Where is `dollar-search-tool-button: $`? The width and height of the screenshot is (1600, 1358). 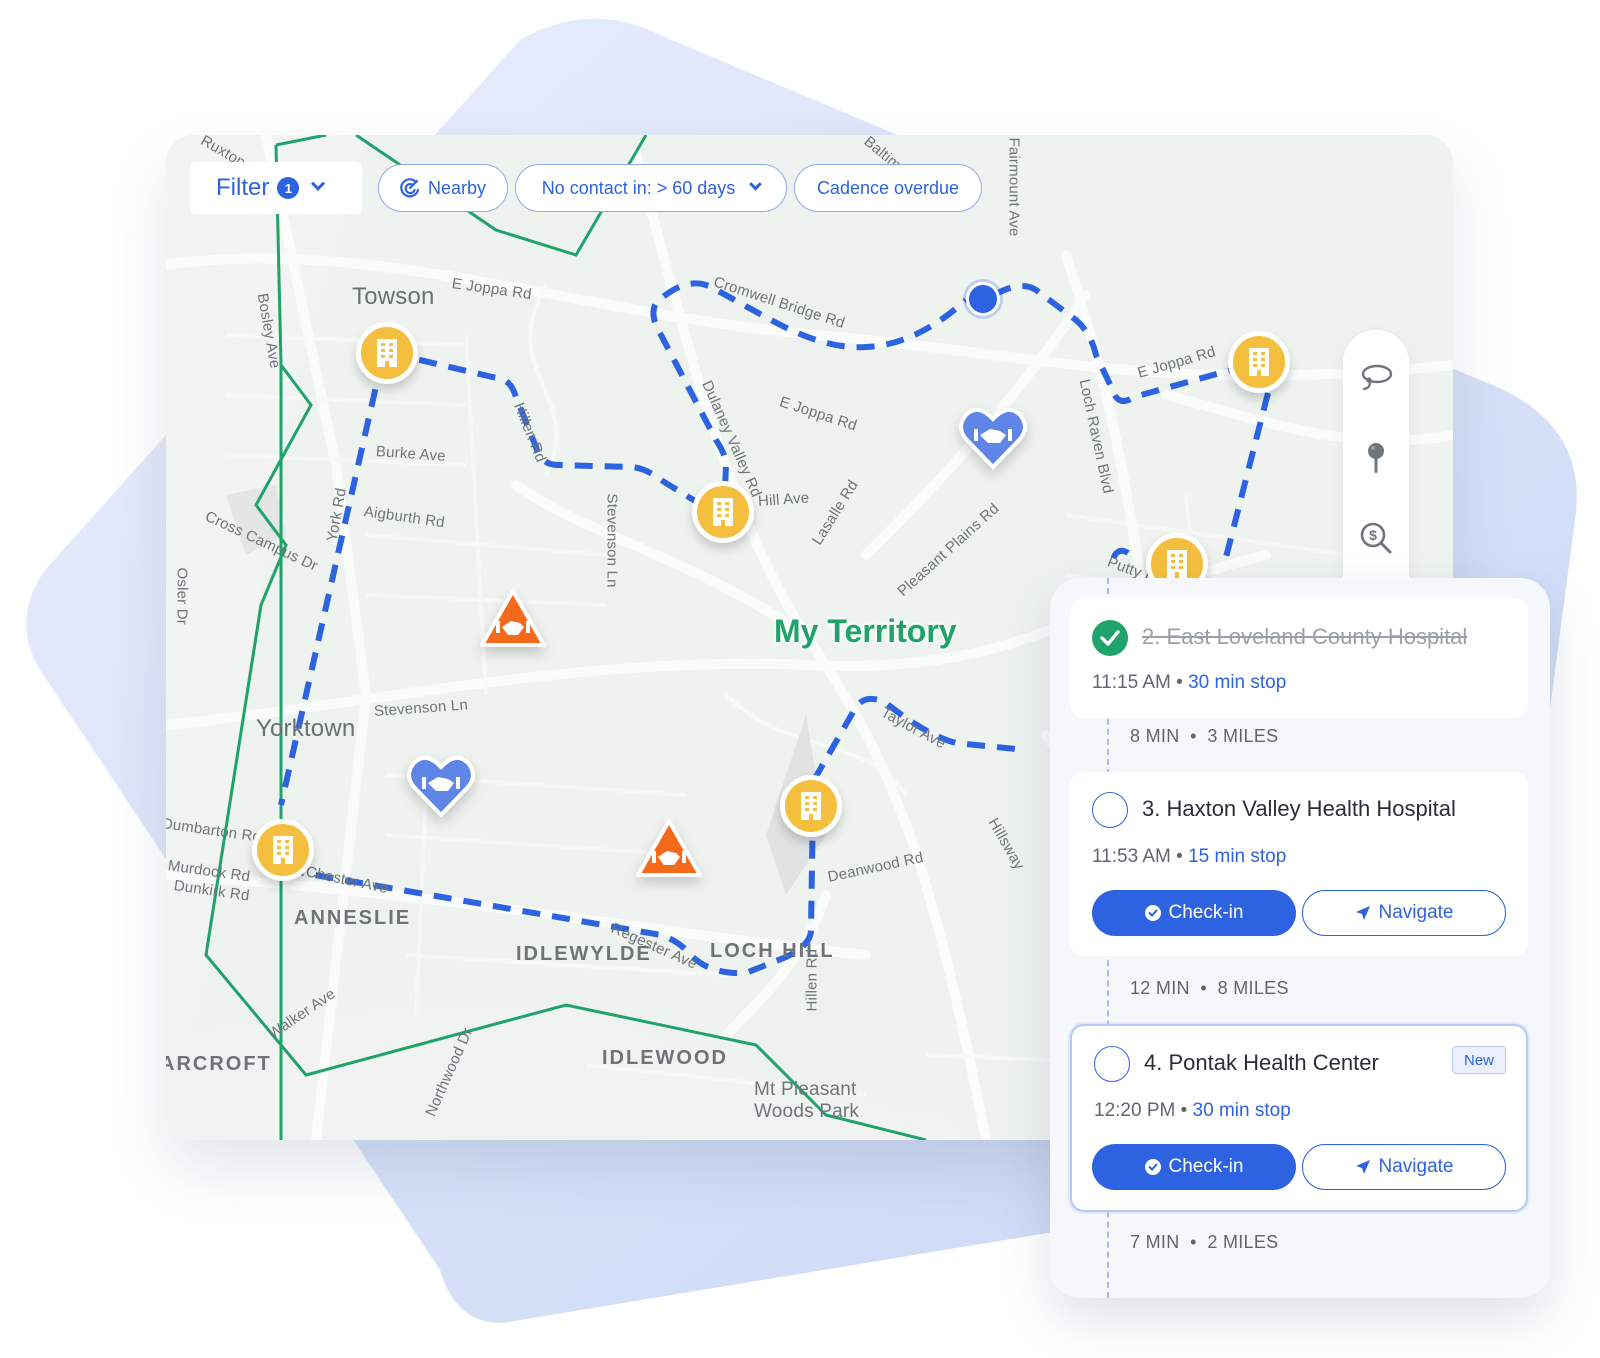 dollar-search-tool-button: $ is located at coordinates (1376, 538).